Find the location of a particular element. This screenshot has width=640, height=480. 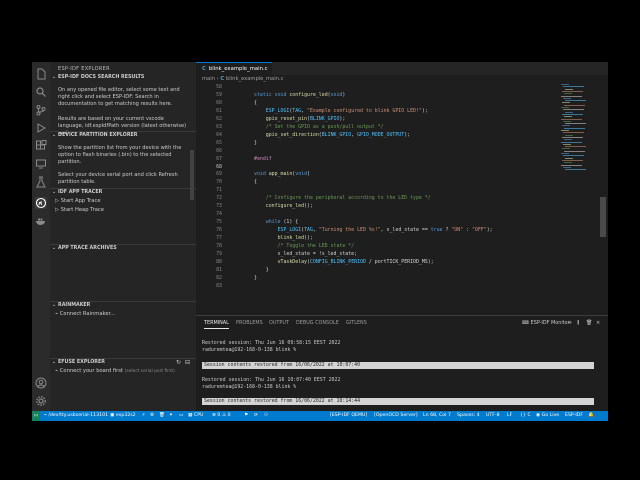

eol-status: LF is located at coordinates (509, 416).